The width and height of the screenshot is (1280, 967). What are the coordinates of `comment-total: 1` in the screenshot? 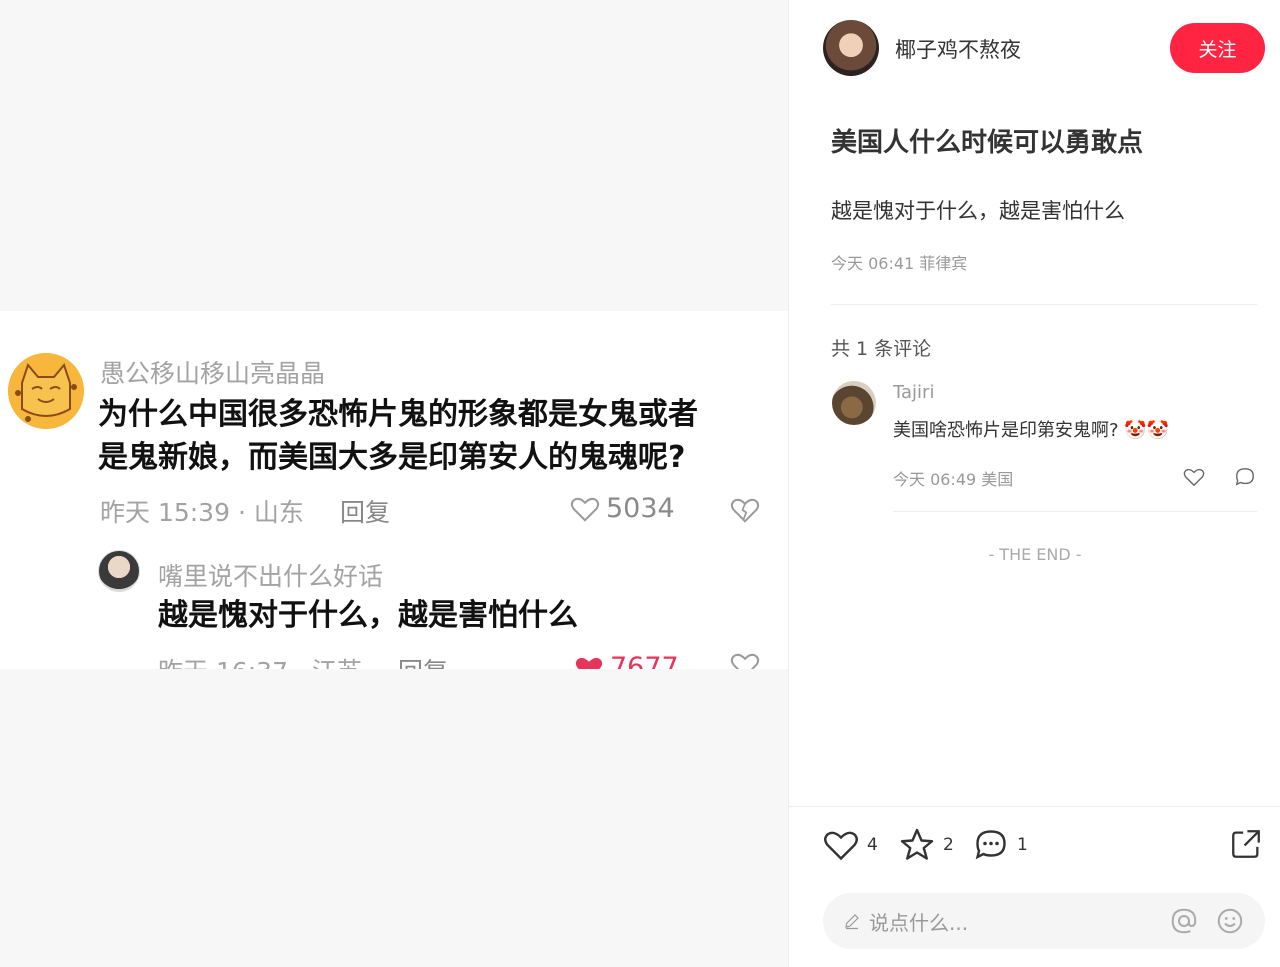 It's located at (1022, 845).